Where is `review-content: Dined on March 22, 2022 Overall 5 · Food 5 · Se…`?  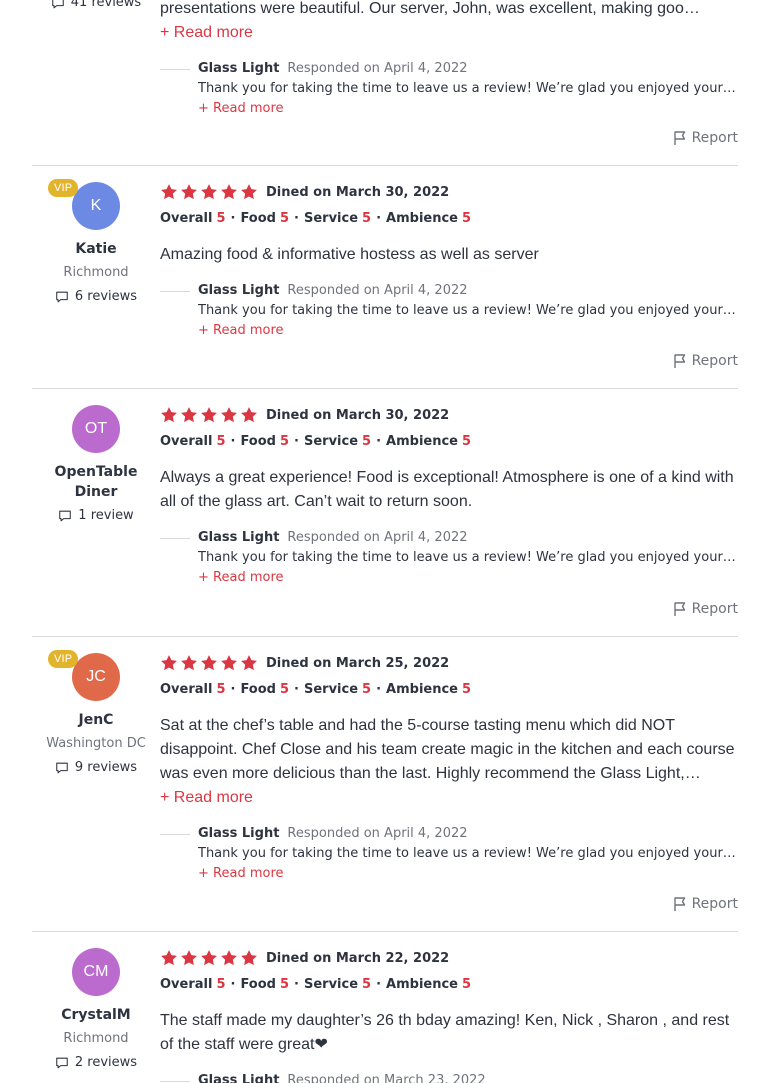
review-content: Dined on March 22, 2022 Overall 5 · Food 5 · Se… is located at coordinates (449, 1015).